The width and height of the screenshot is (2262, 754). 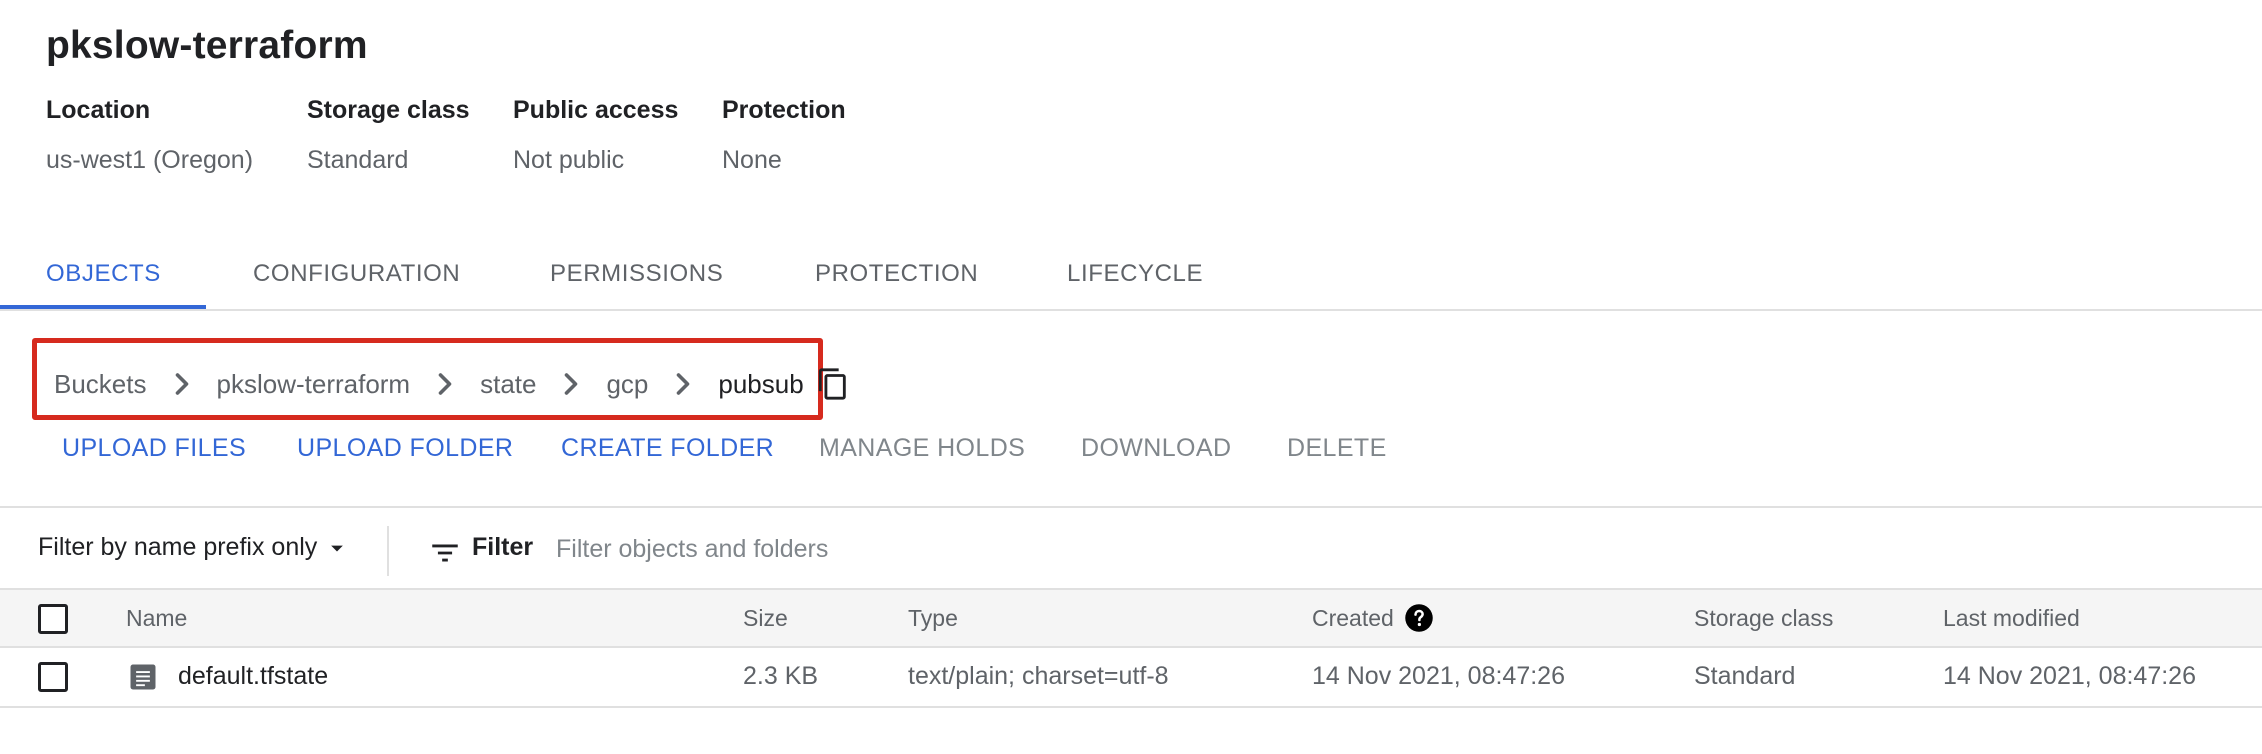 What do you see at coordinates (143, 677) in the screenshot?
I see `file-icon` at bounding box center [143, 677].